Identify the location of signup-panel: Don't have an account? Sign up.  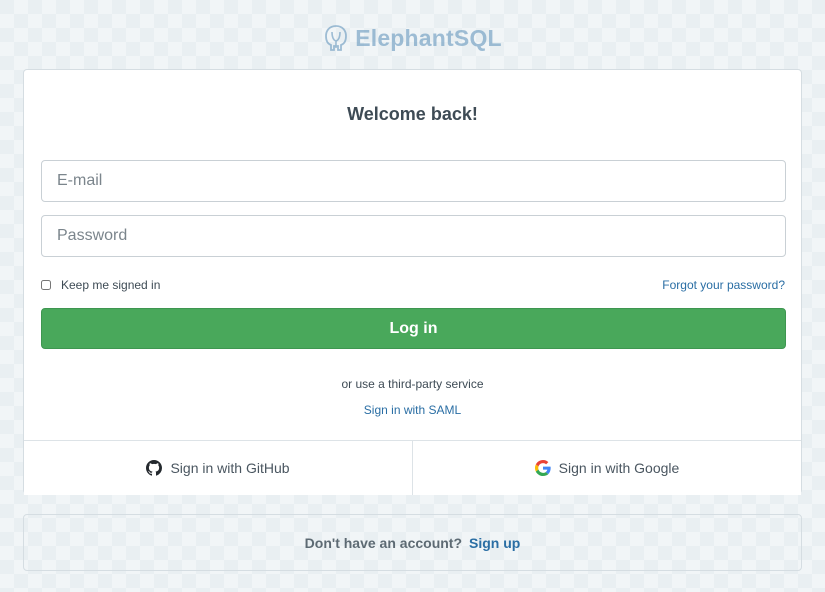
(412, 542).